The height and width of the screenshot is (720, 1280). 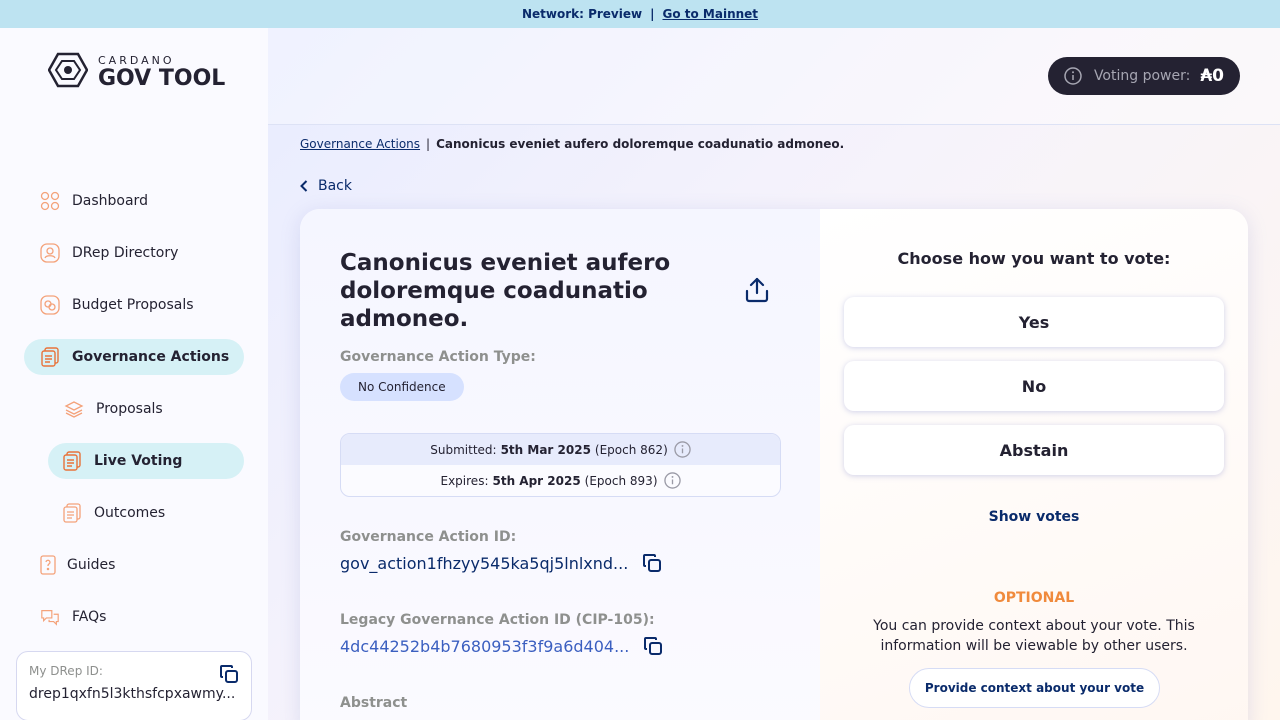 I want to click on sidebar-item-label: Dashboard, so click(x=110, y=201).